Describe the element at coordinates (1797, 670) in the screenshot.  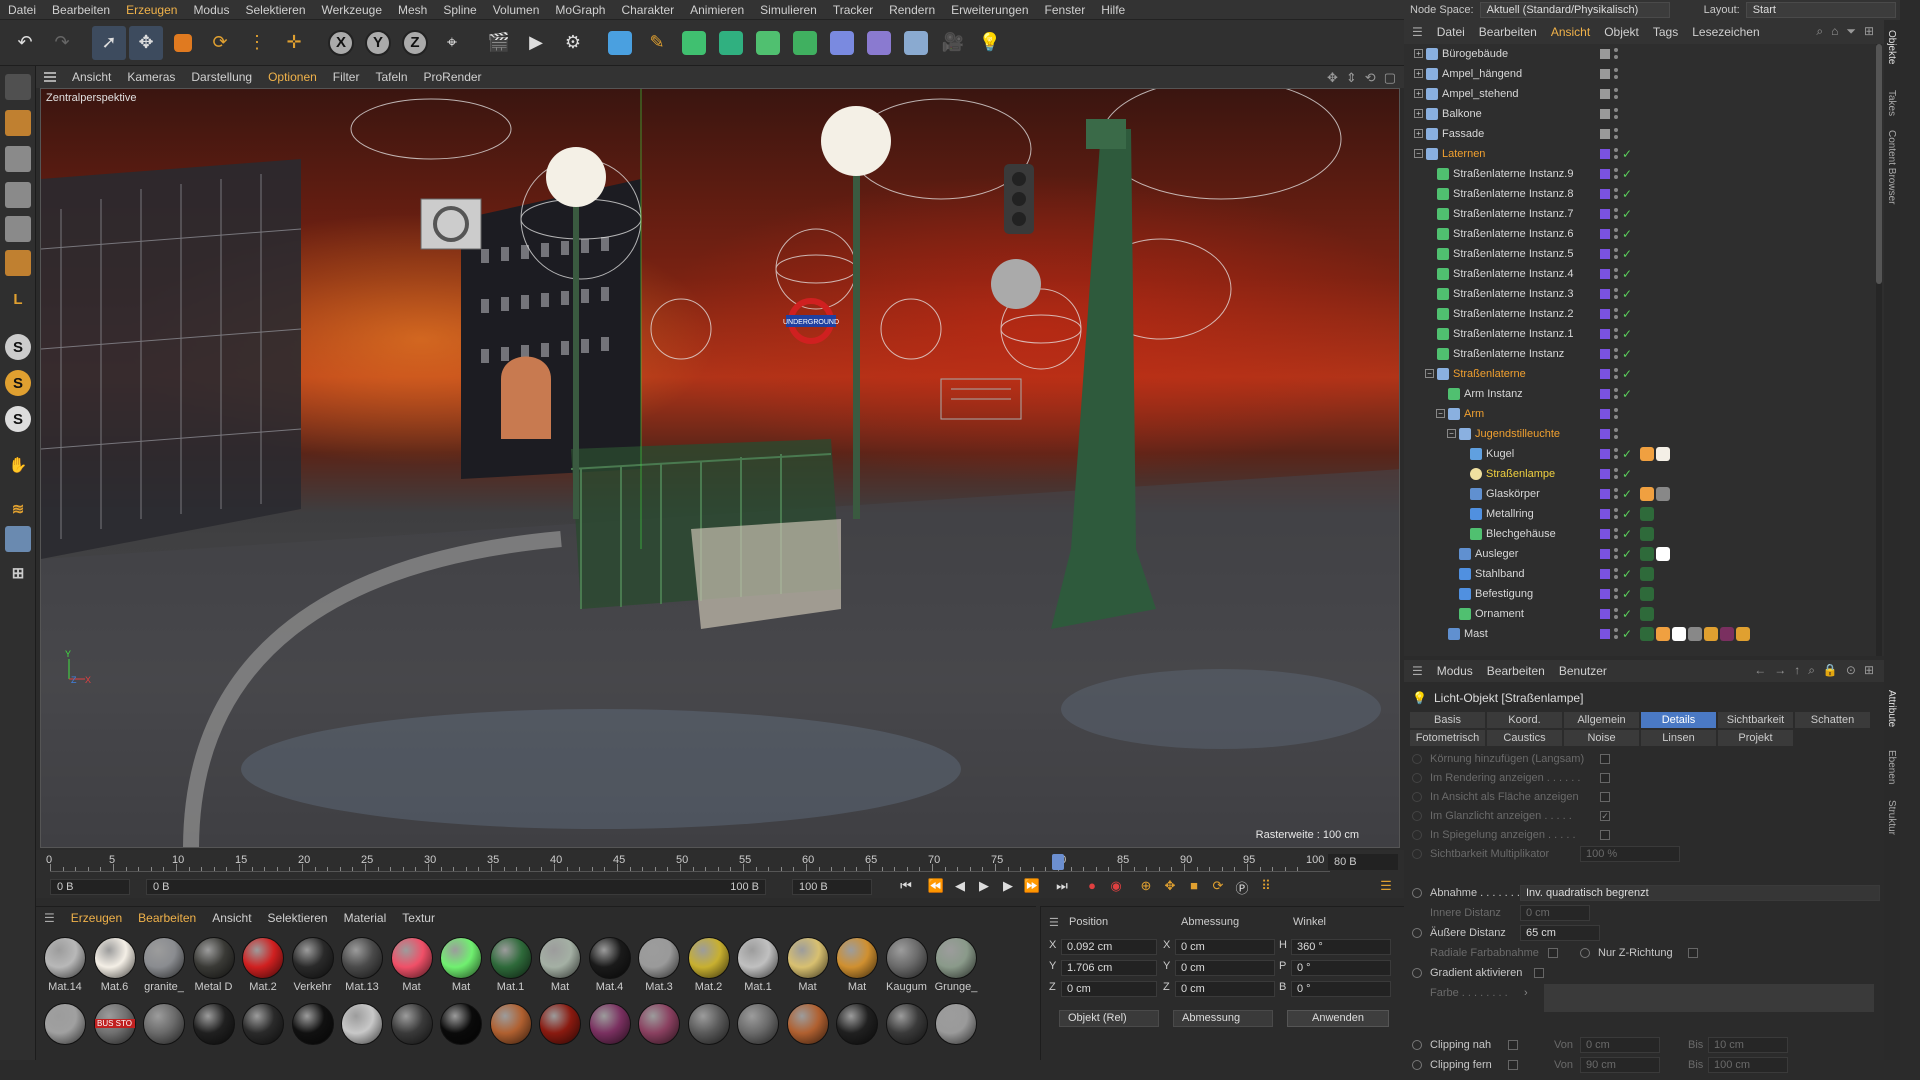
I see `up-icon: ↑` at that location.